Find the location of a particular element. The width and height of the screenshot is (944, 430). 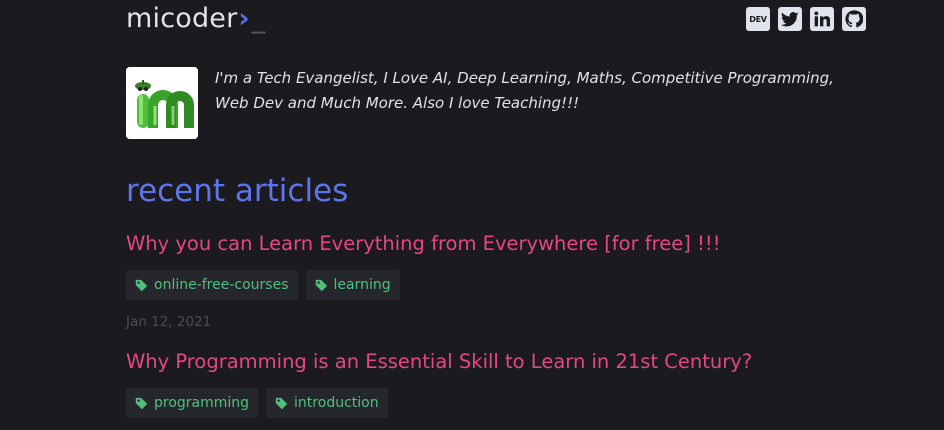

tag-label: online-free-courses is located at coordinates (221, 285).